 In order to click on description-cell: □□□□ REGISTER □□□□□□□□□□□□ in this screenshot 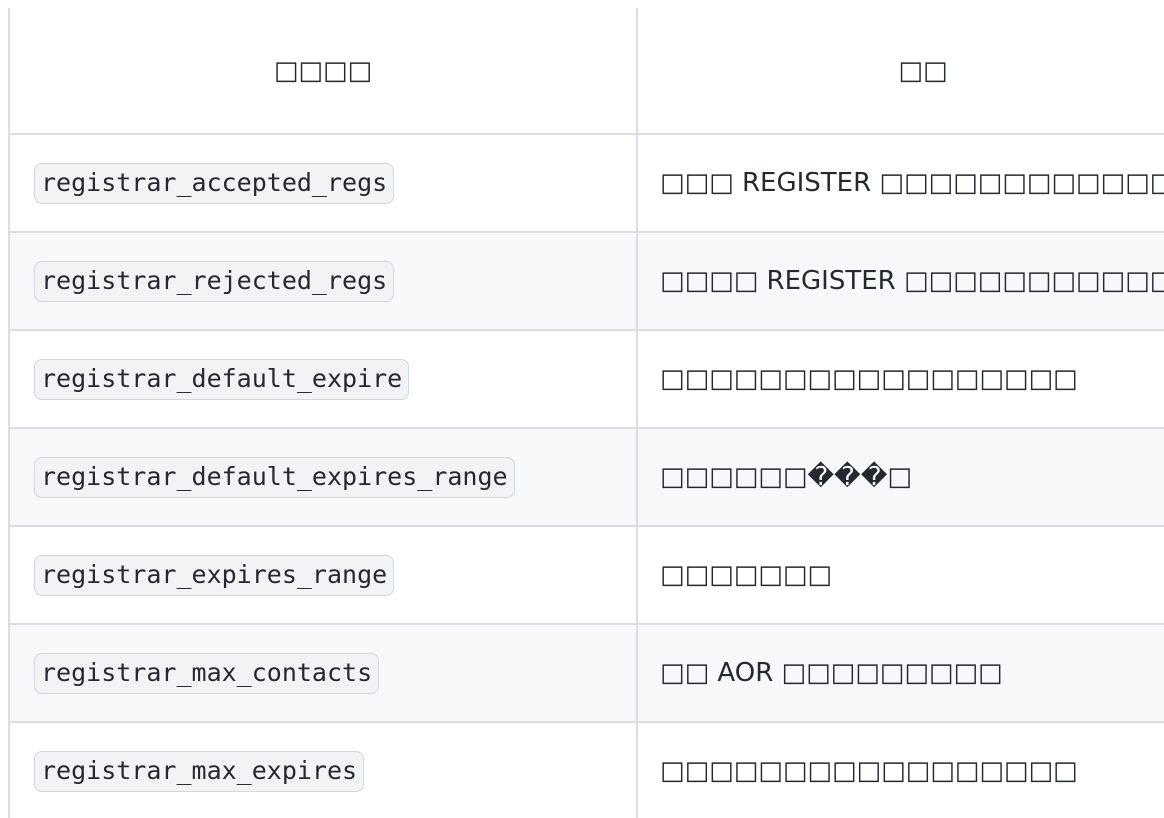, I will do `click(900, 281)`.